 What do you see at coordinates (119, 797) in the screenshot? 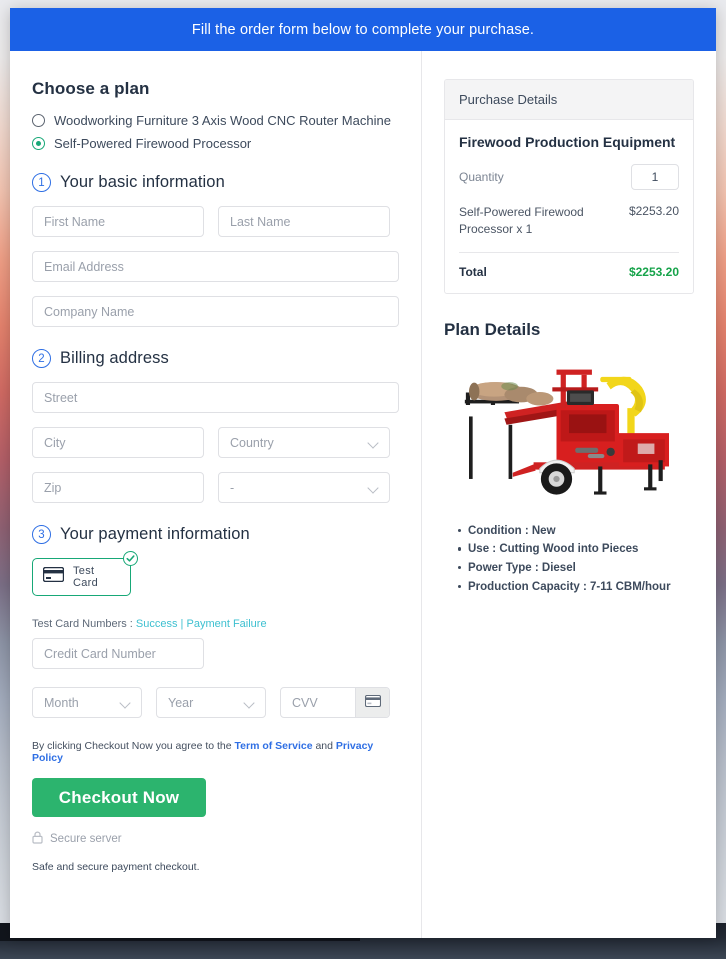
I see `checkout-now-button: Checkout Now` at bounding box center [119, 797].